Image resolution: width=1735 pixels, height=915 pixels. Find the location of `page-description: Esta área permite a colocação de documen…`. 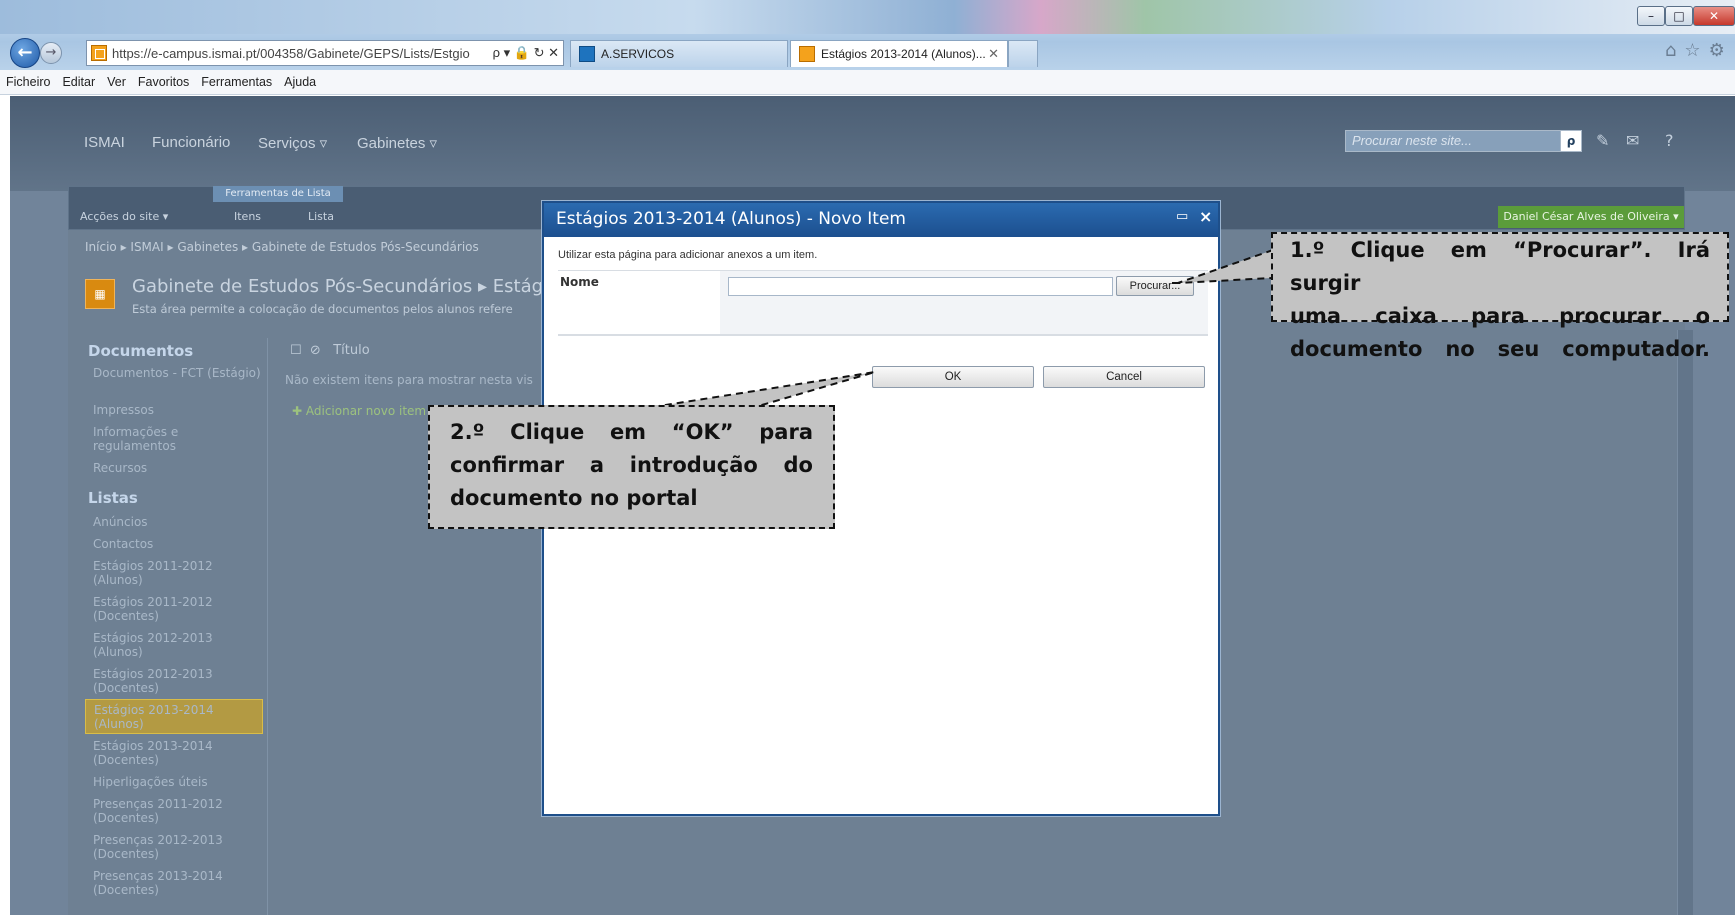

page-description: Esta área permite a colocação de documen… is located at coordinates (322, 309).